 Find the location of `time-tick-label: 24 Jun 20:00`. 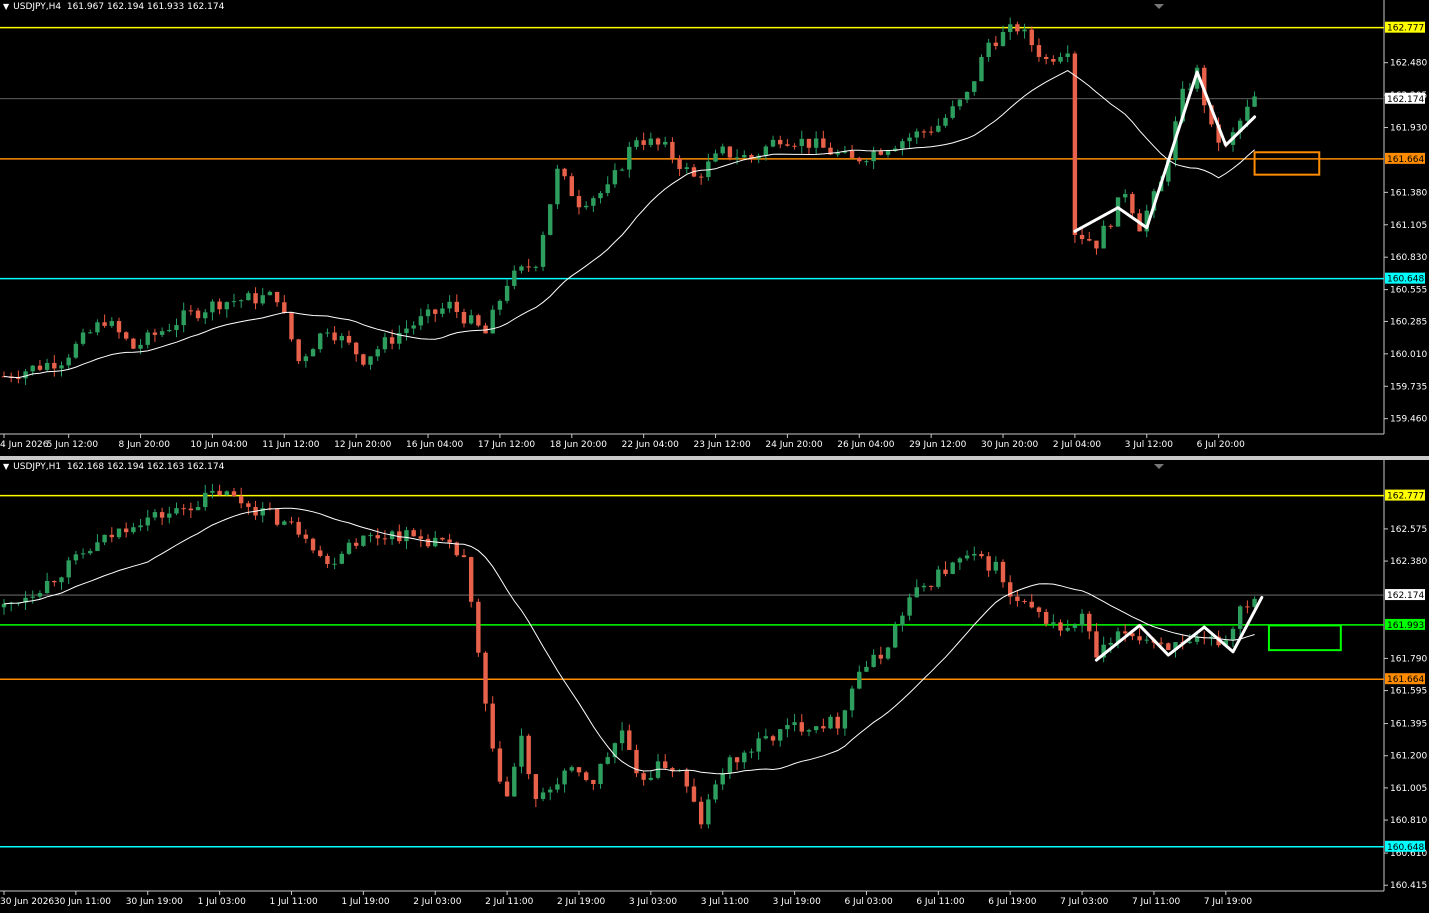

time-tick-label: 24 Jun 20:00 is located at coordinates (793, 445).